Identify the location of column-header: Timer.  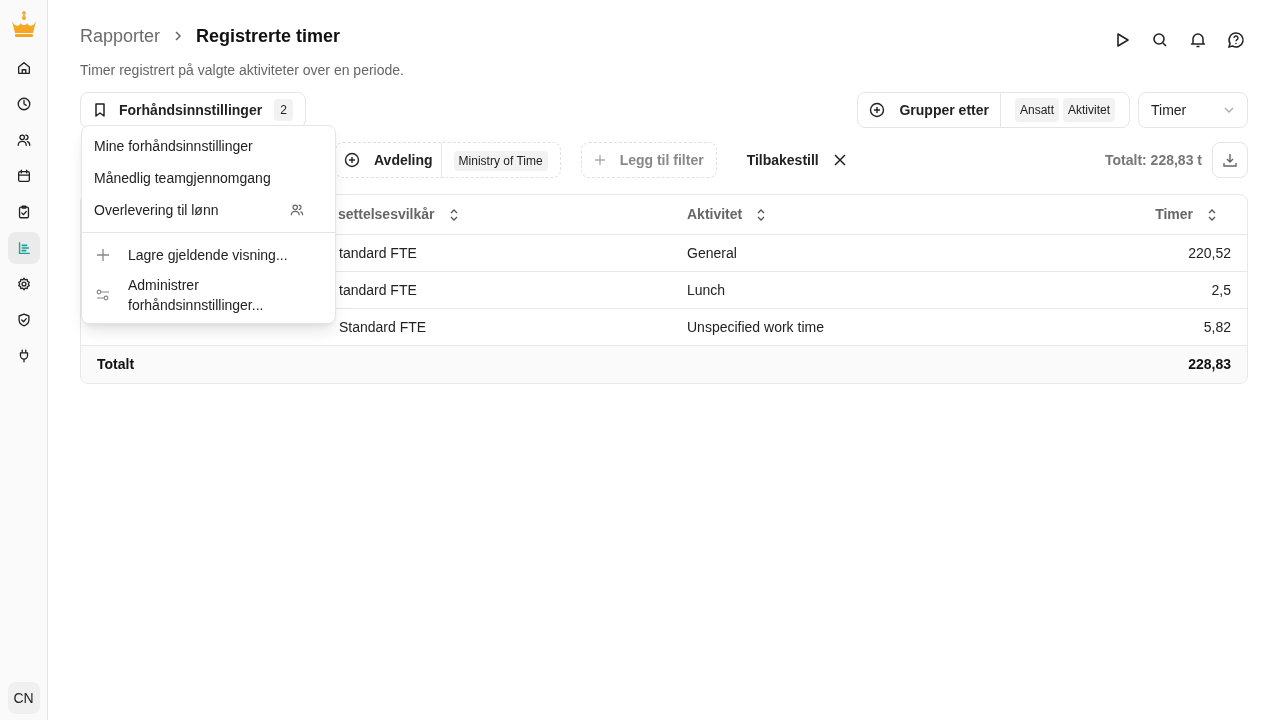
(1174, 214).